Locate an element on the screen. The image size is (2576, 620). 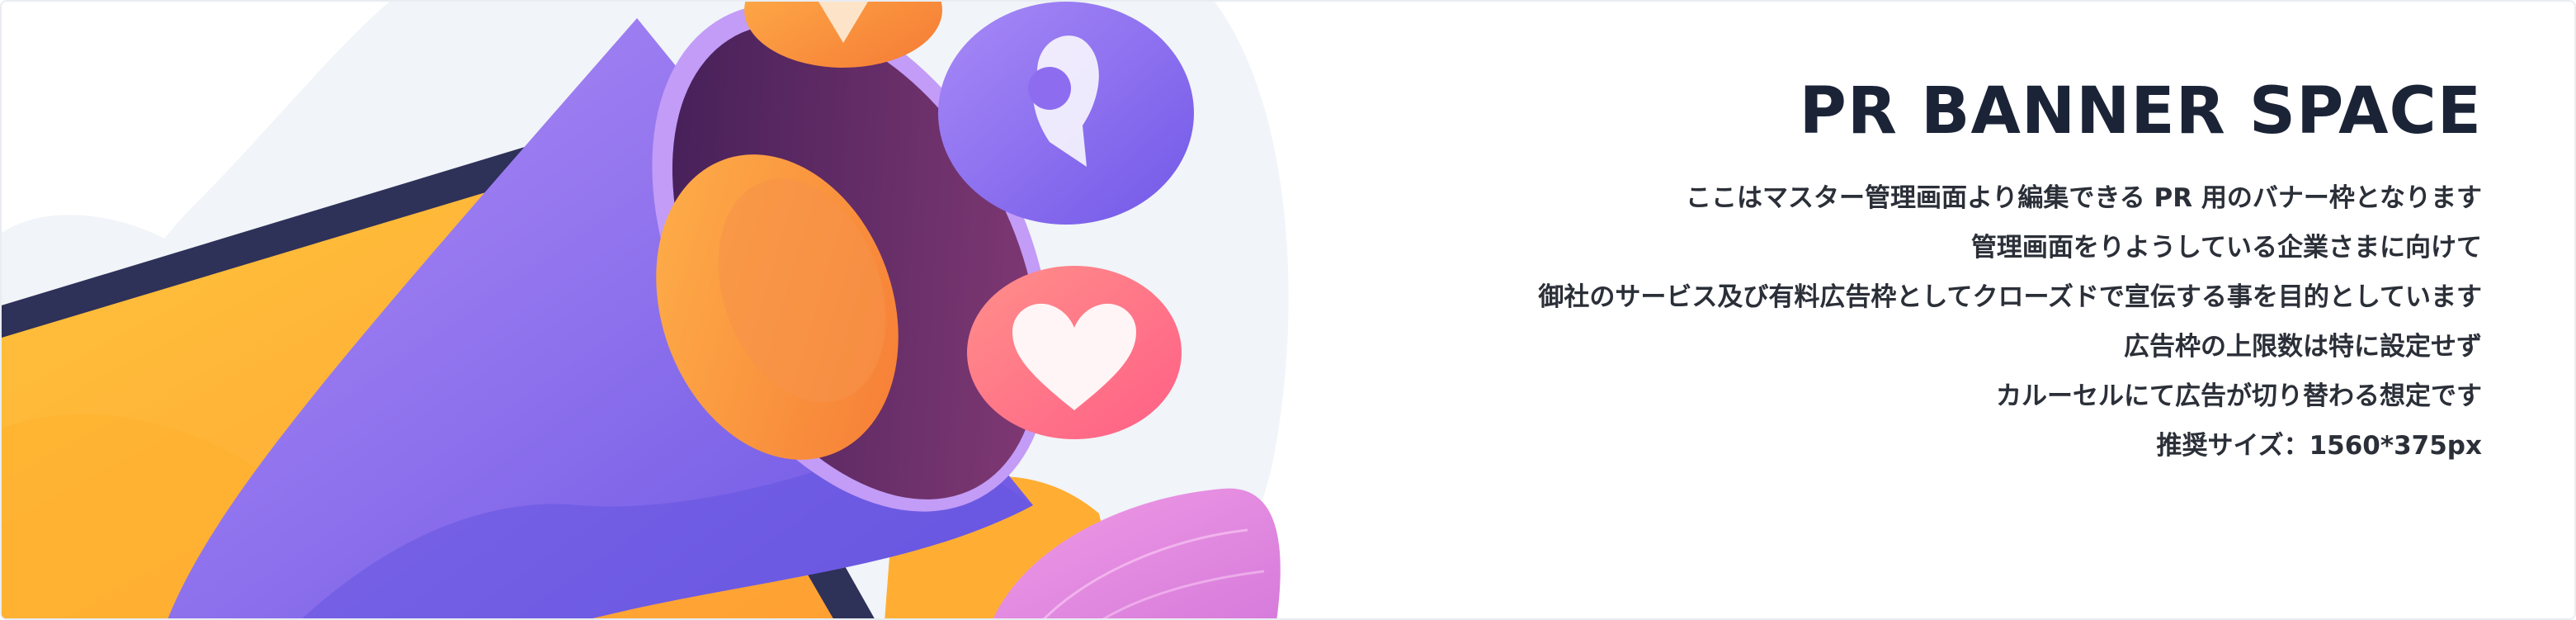
description-line-5: カルーセルにて広告が切り替わる想定です is located at coordinates (2239, 396).